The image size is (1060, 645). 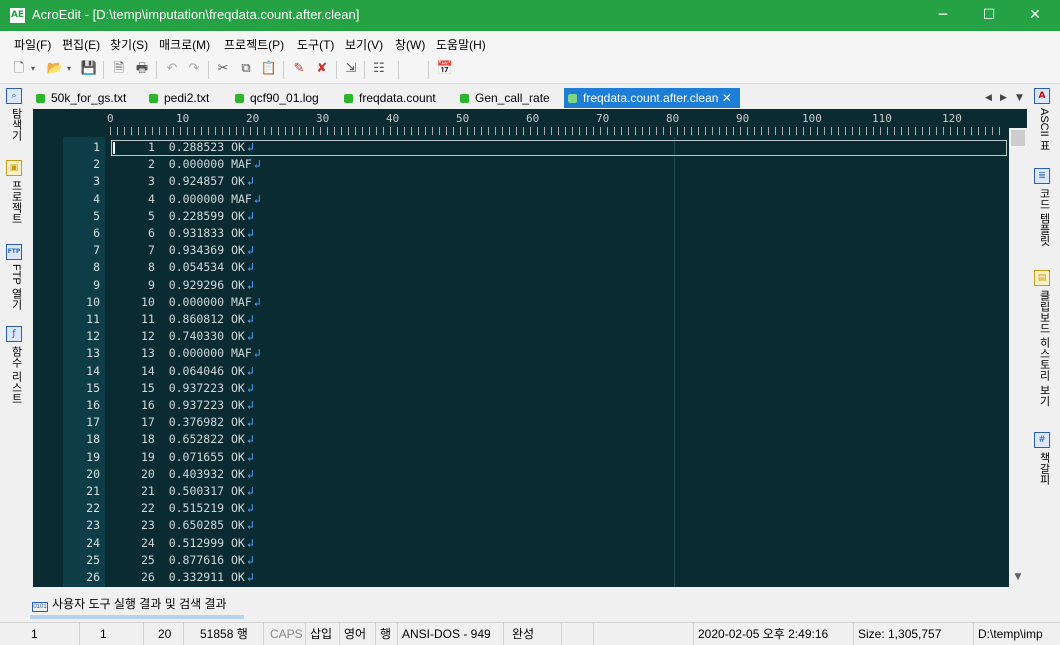 I want to click on text-line: 24 24 0.512999 OK ↲, so click(x=521, y=543).